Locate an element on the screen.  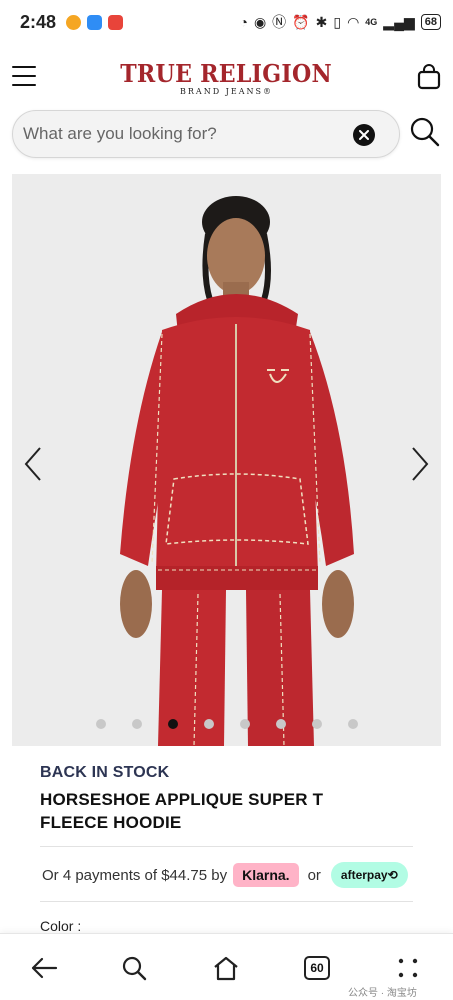
back-arrow-icon is located at coordinates (44, 968).